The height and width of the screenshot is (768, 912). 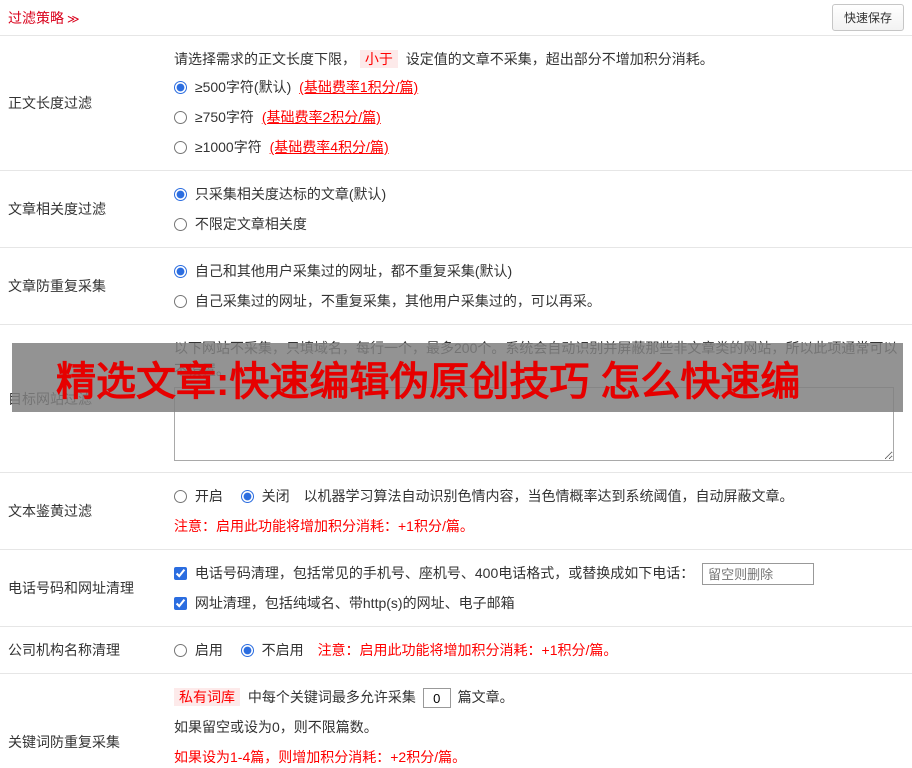 What do you see at coordinates (247, 650) in the screenshot?
I see `company-radio-off` at bounding box center [247, 650].